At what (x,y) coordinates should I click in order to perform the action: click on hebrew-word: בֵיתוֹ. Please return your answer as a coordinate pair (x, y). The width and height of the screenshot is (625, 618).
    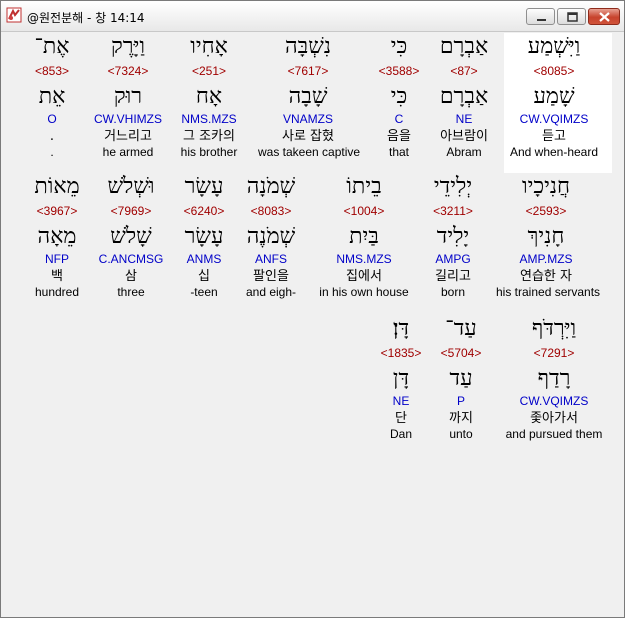
    Looking at the image, I should click on (364, 186).